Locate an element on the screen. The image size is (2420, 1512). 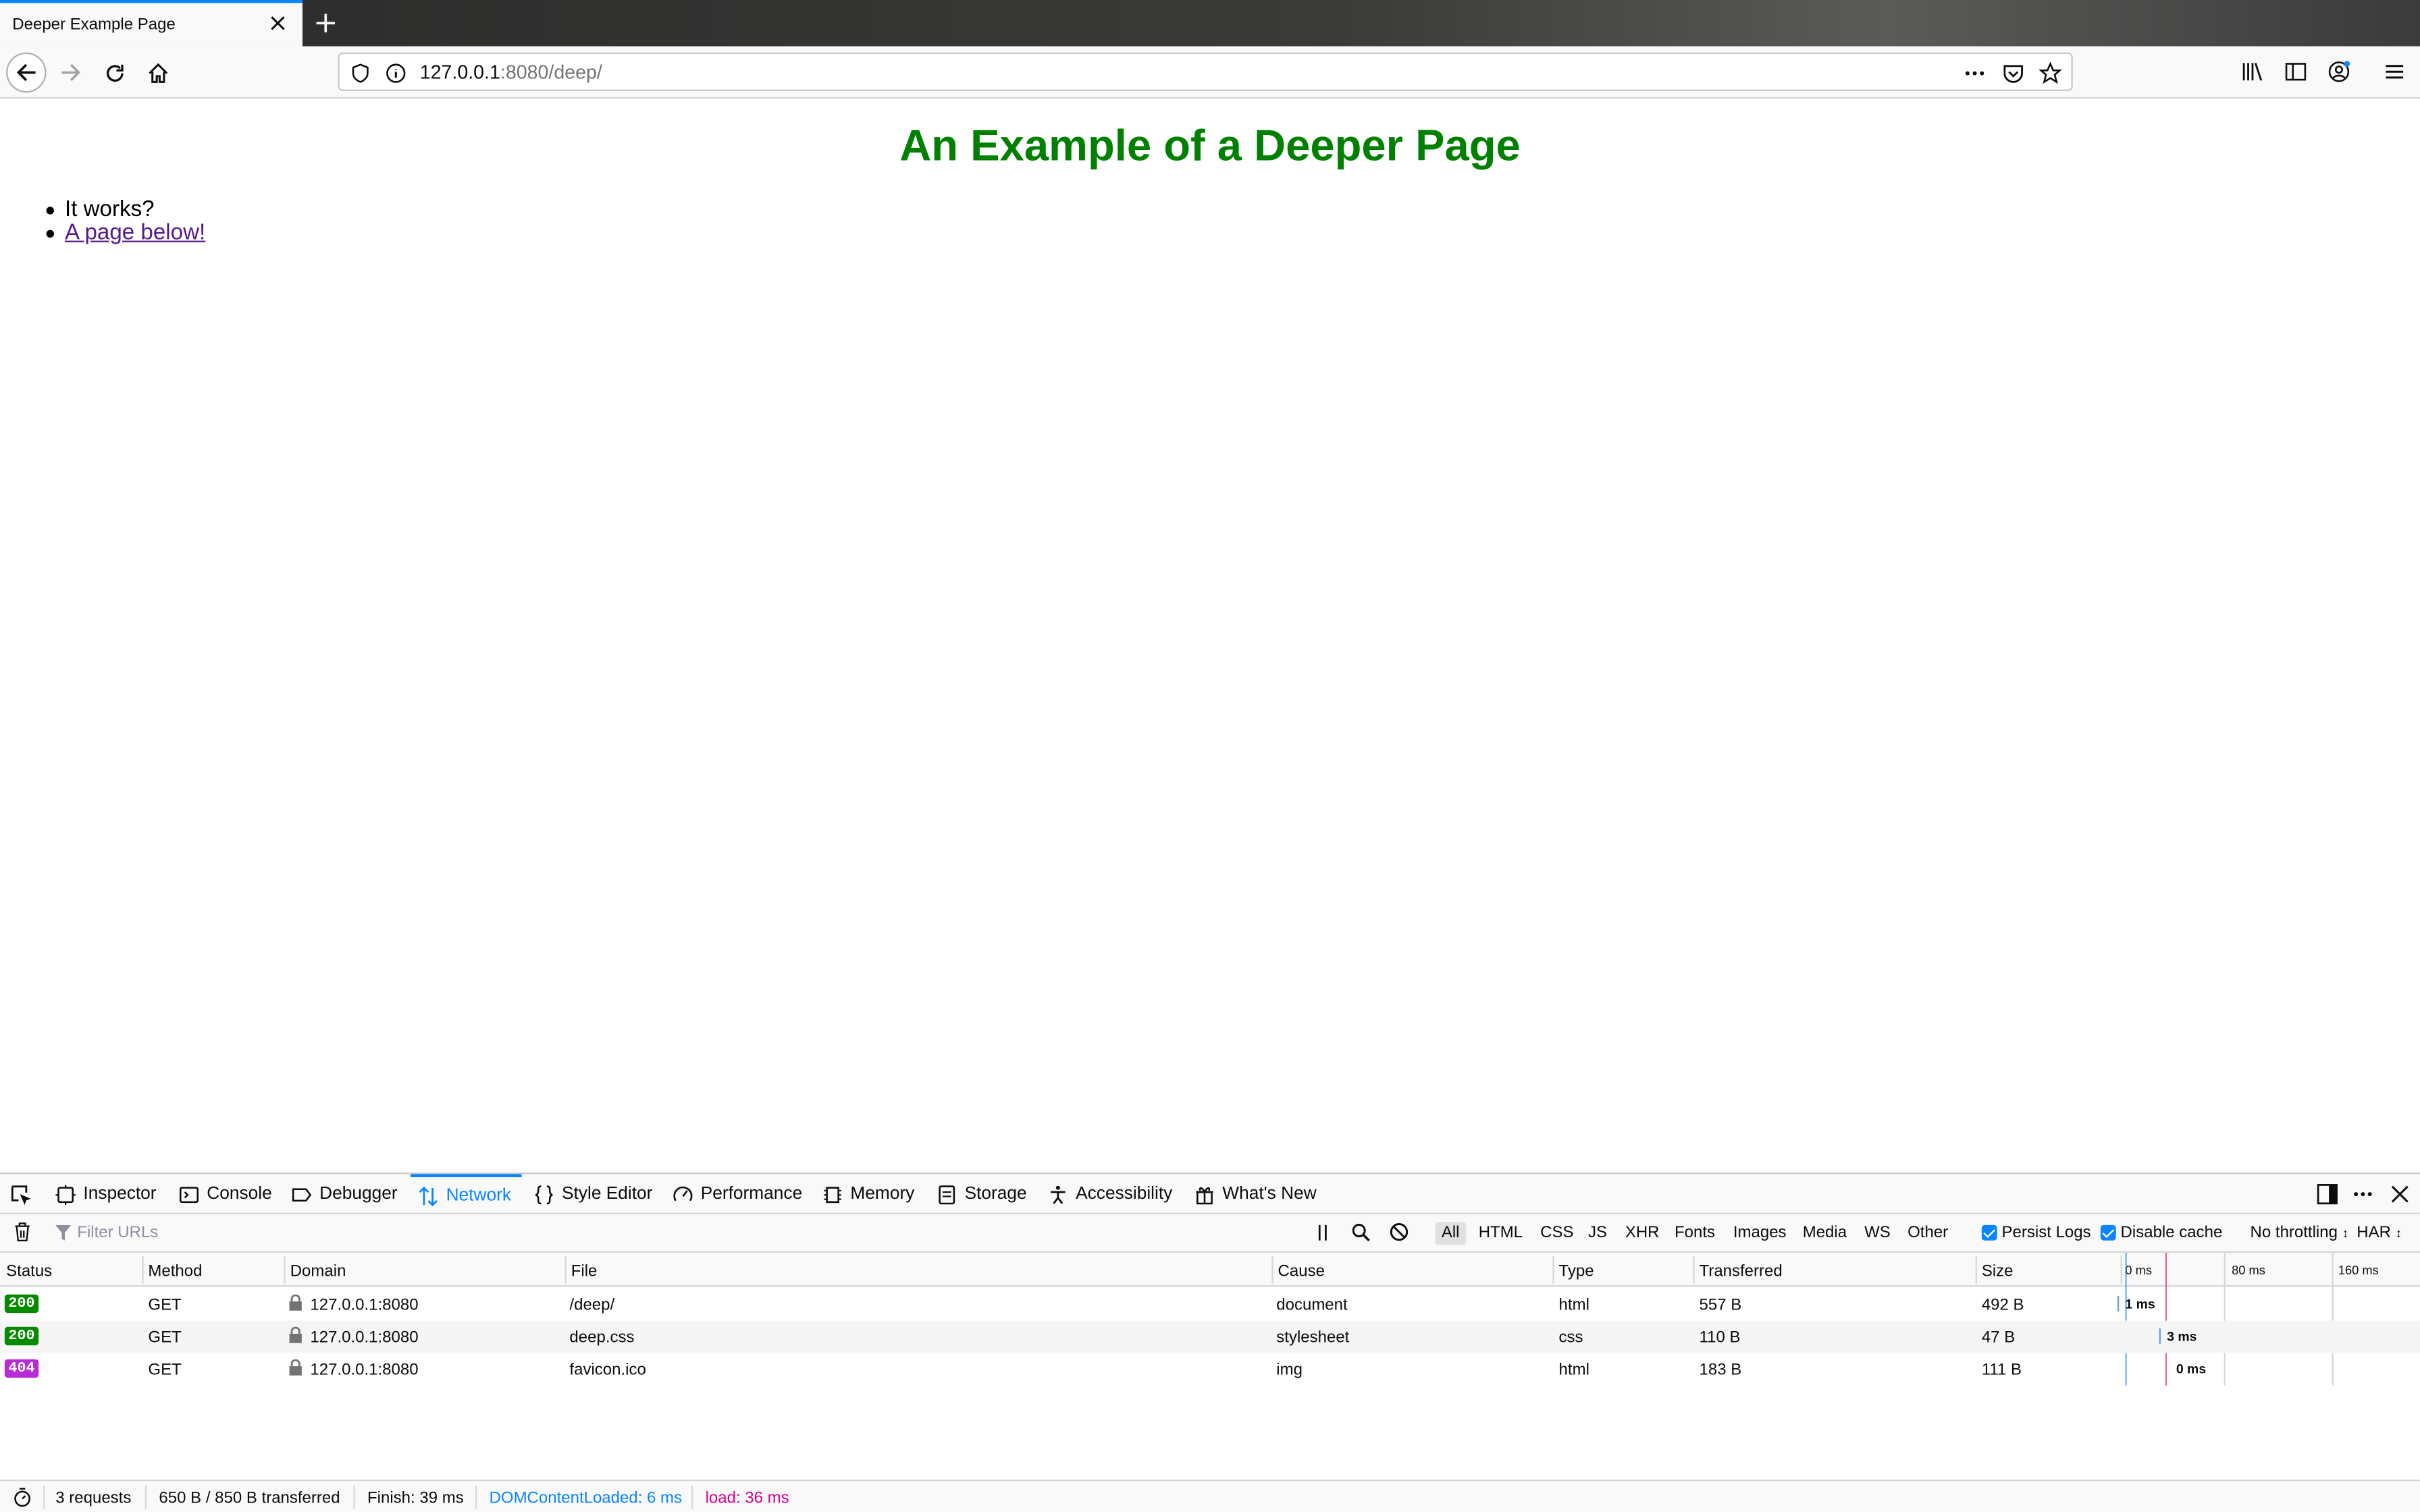
throttling-select: No throttling ↕ is located at coordinates (2299, 1233).